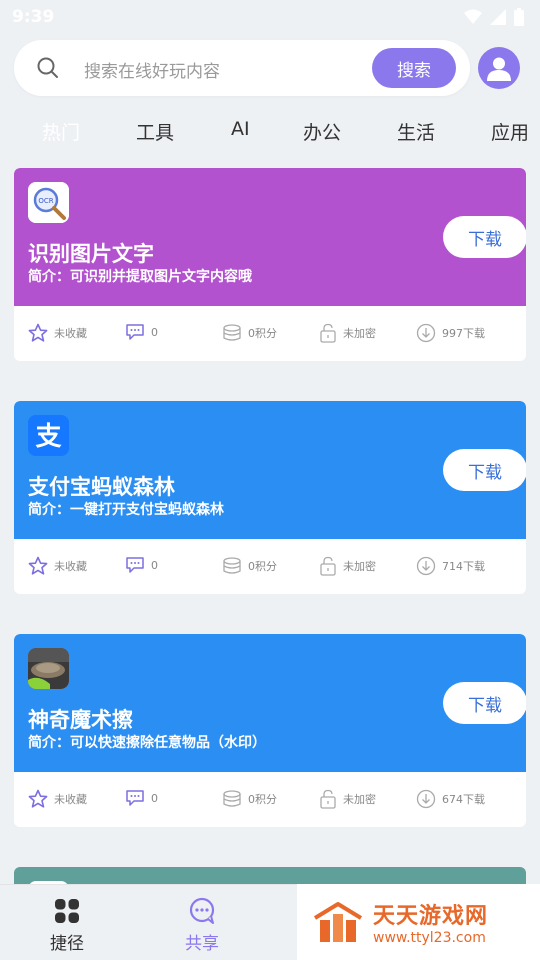  What do you see at coordinates (463, 799) in the screenshot?
I see `downloads-label: 674下载` at bounding box center [463, 799].